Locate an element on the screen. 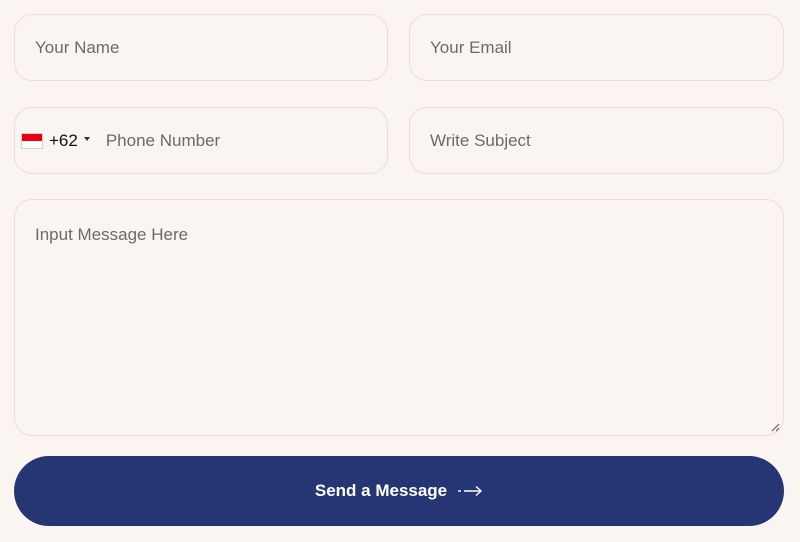  email-field-container is located at coordinates (596, 47).